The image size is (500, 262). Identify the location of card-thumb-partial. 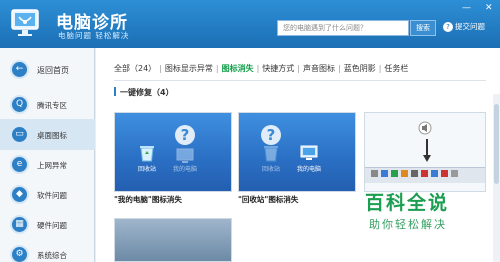
(173, 240).